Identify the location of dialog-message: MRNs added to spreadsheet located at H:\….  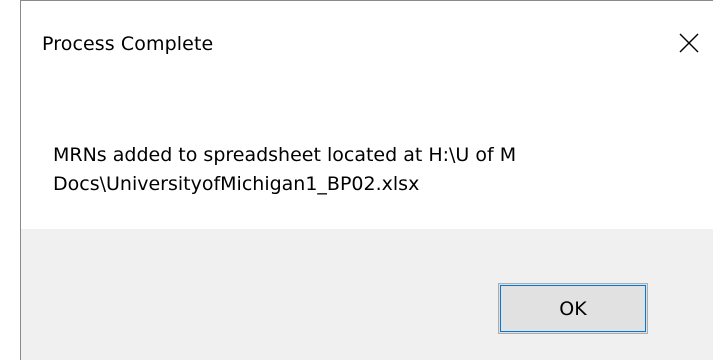
(285, 169).